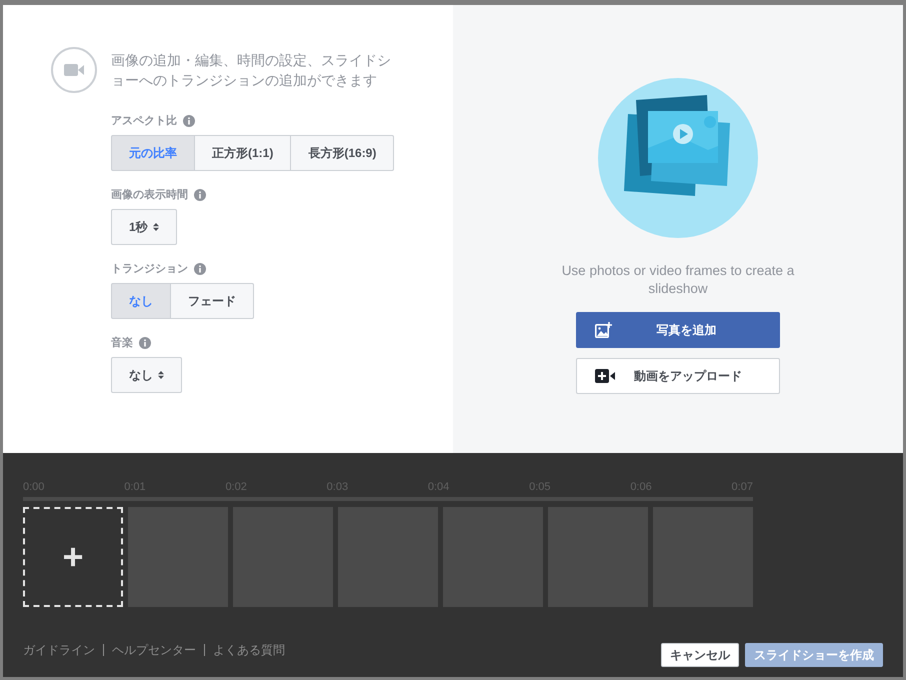  What do you see at coordinates (122, 343) in the screenshot?
I see `setting-label: 音楽` at bounding box center [122, 343].